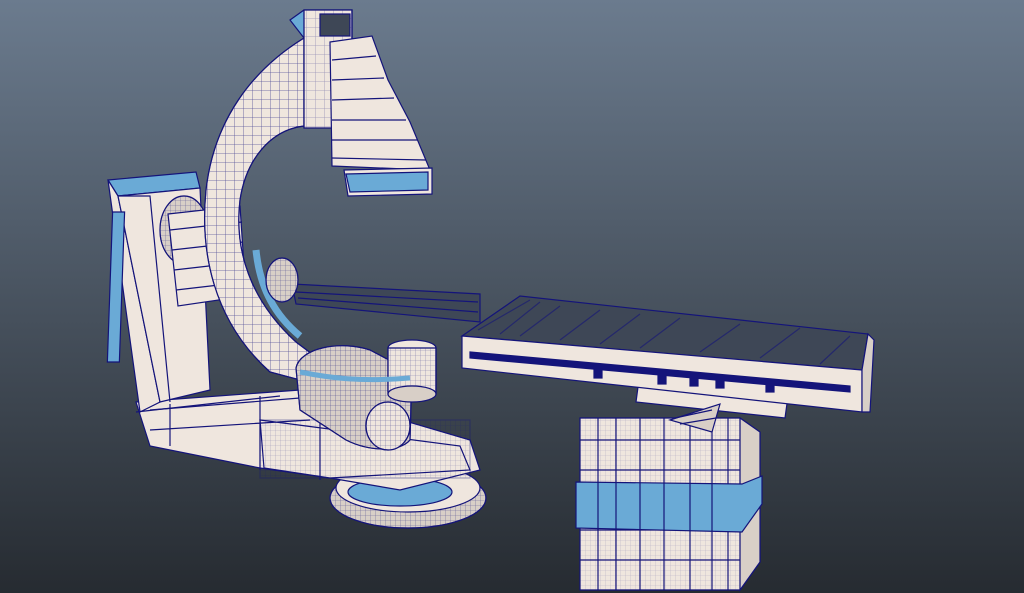  What do you see at coordinates (282, 280) in the screenshot?
I see `arc-hinge` at bounding box center [282, 280].